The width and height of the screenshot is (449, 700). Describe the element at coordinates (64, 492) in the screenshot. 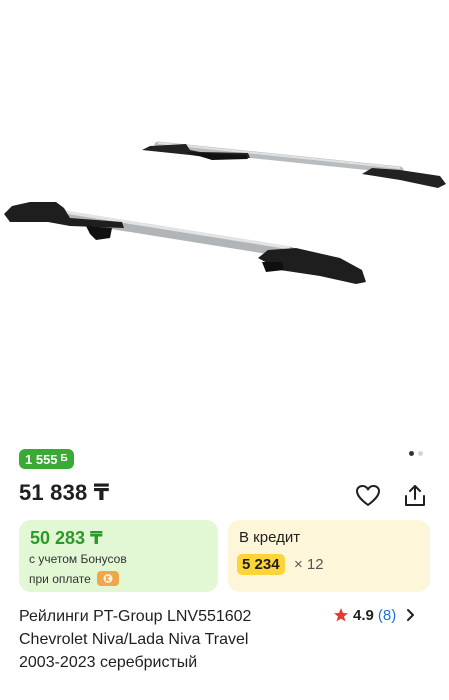

I see `product-price: 51 838 ₸` at that location.